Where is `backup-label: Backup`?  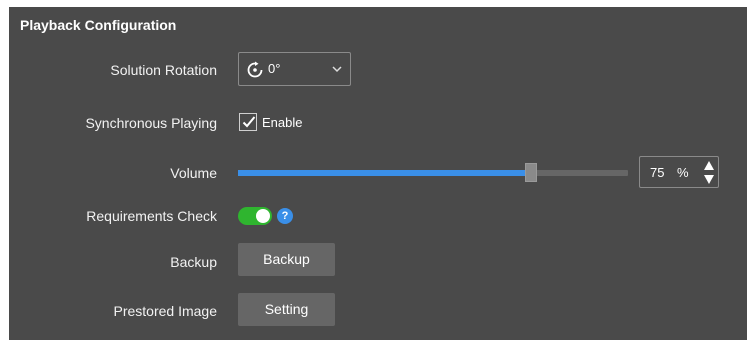 backup-label: Backup is located at coordinates (193, 262).